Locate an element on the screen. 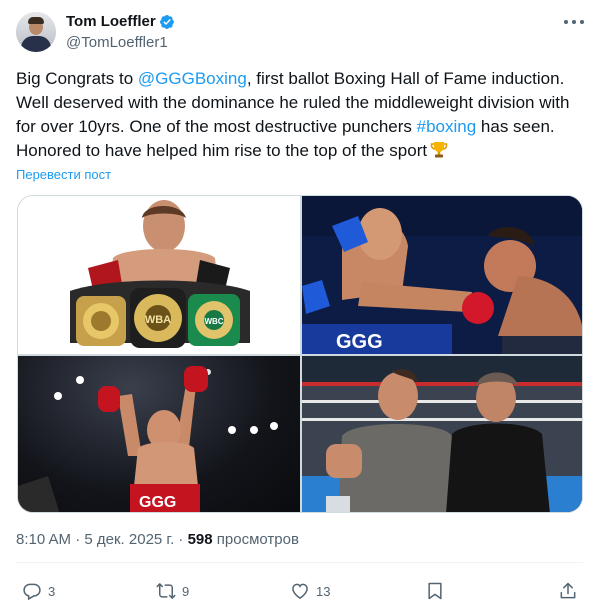 The image size is (599, 613). trunks-ring-text: GGG is located at coordinates (359, 342).